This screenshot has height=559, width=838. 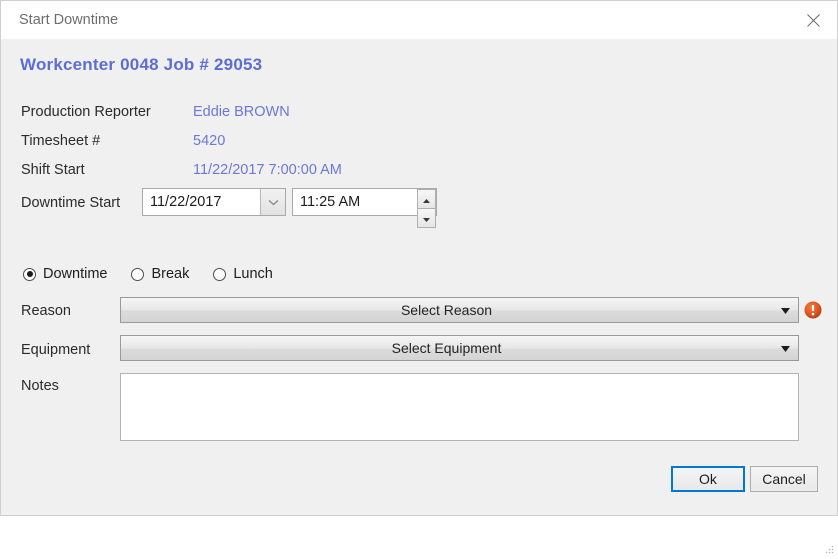 I want to click on spinner-up-icon, so click(x=426, y=199).